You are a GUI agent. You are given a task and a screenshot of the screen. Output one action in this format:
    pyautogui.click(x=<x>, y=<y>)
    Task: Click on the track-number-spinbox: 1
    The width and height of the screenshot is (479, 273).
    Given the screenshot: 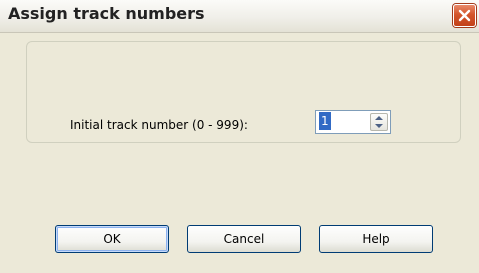 What is the action you would take?
    pyautogui.click(x=353, y=122)
    